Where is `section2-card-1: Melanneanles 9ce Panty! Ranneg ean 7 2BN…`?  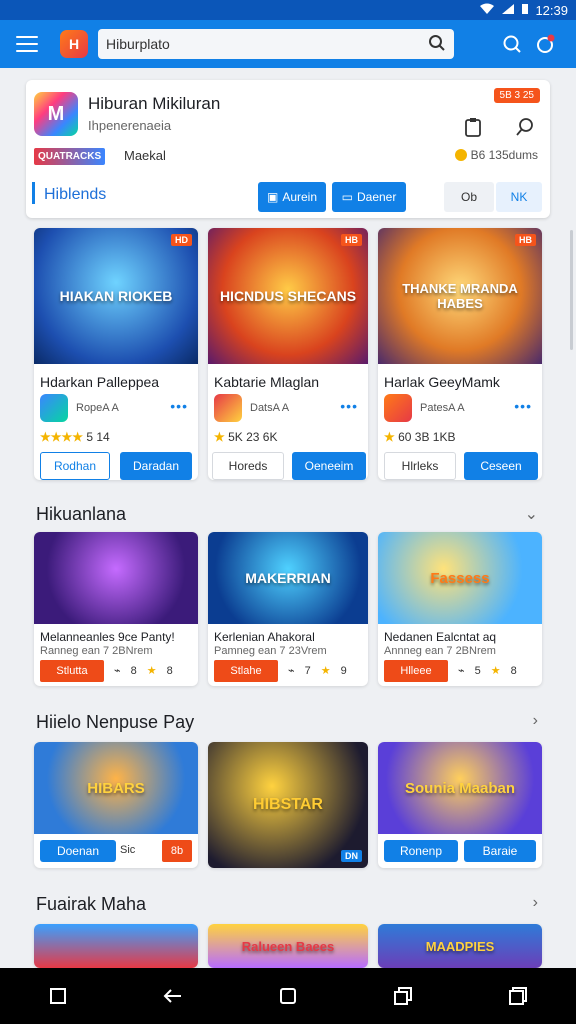 section2-card-1: Melanneanles 9ce Panty! Ranneg ean 7 2BN… is located at coordinates (116, 609).